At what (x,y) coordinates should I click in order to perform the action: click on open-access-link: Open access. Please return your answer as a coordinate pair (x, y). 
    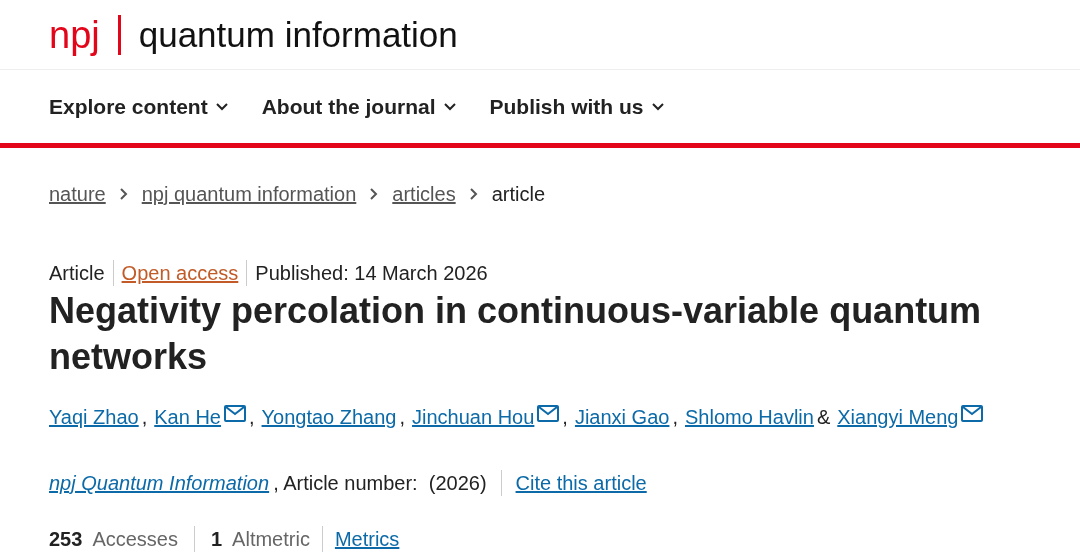
    Looking at the image, I should click on (180, 273).